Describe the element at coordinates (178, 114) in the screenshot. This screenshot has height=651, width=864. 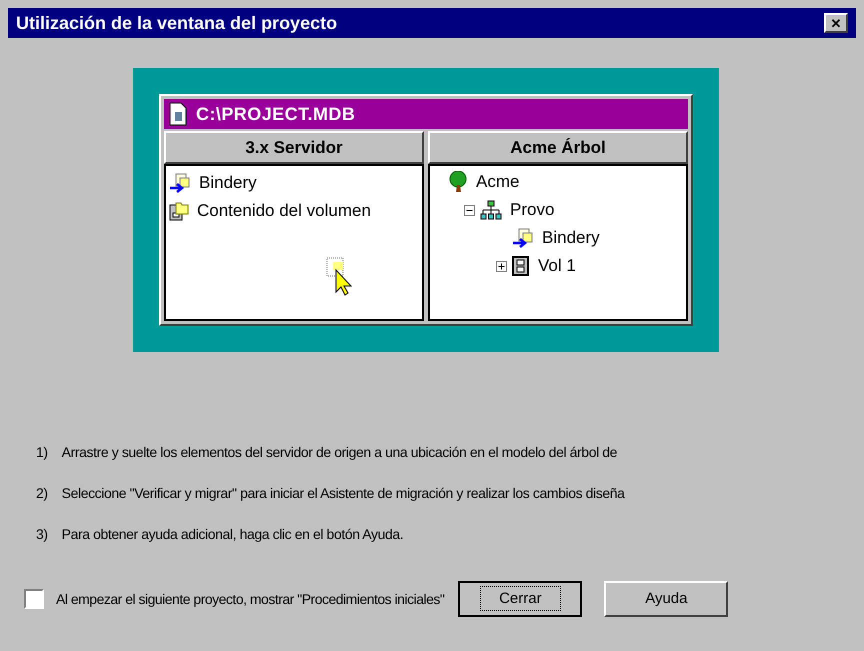
I see `document-icon` at that location.